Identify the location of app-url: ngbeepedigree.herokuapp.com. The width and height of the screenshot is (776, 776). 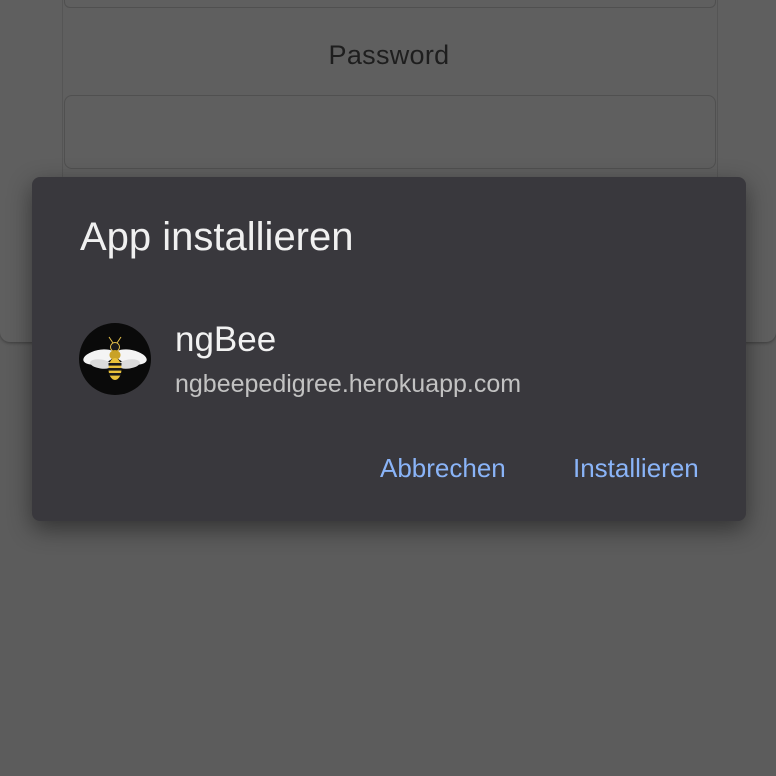
(348, 384).